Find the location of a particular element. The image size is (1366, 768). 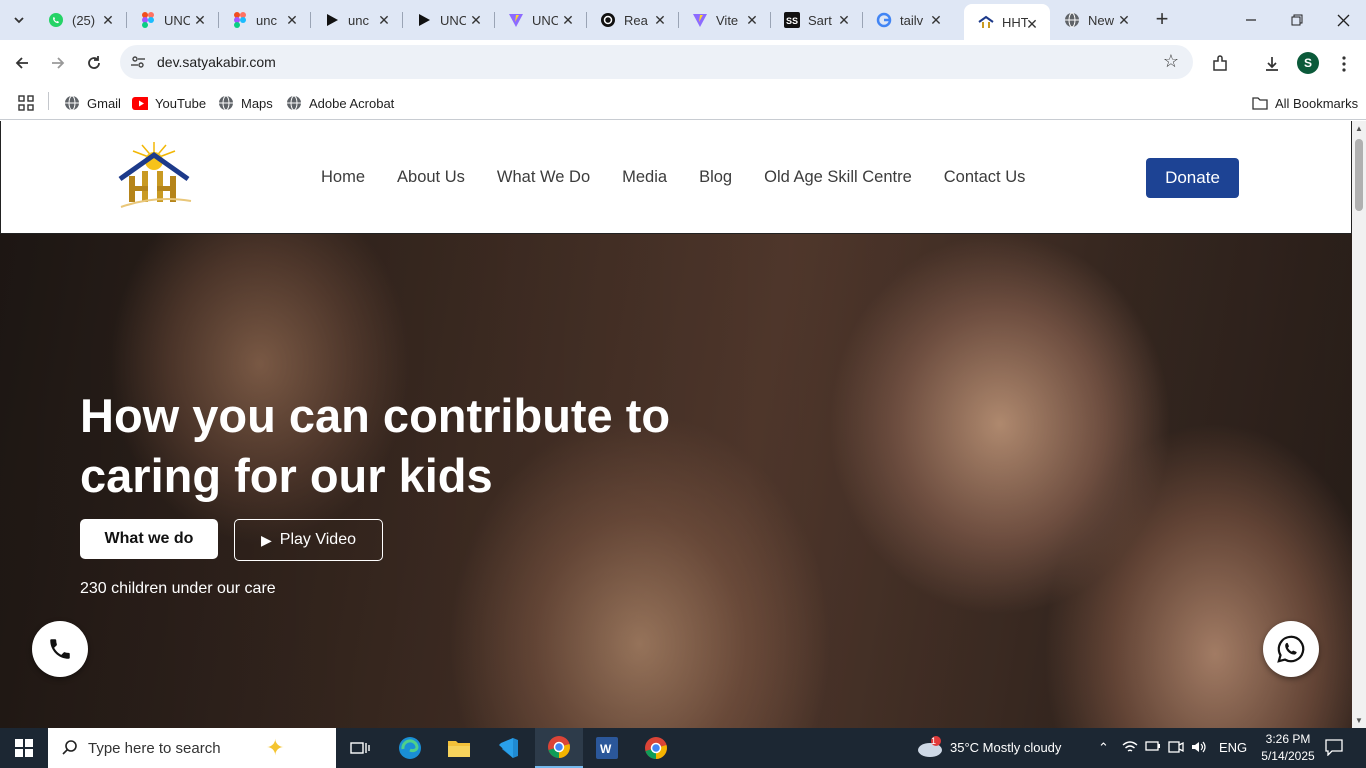

back-button is located at coordinates (22, 63).